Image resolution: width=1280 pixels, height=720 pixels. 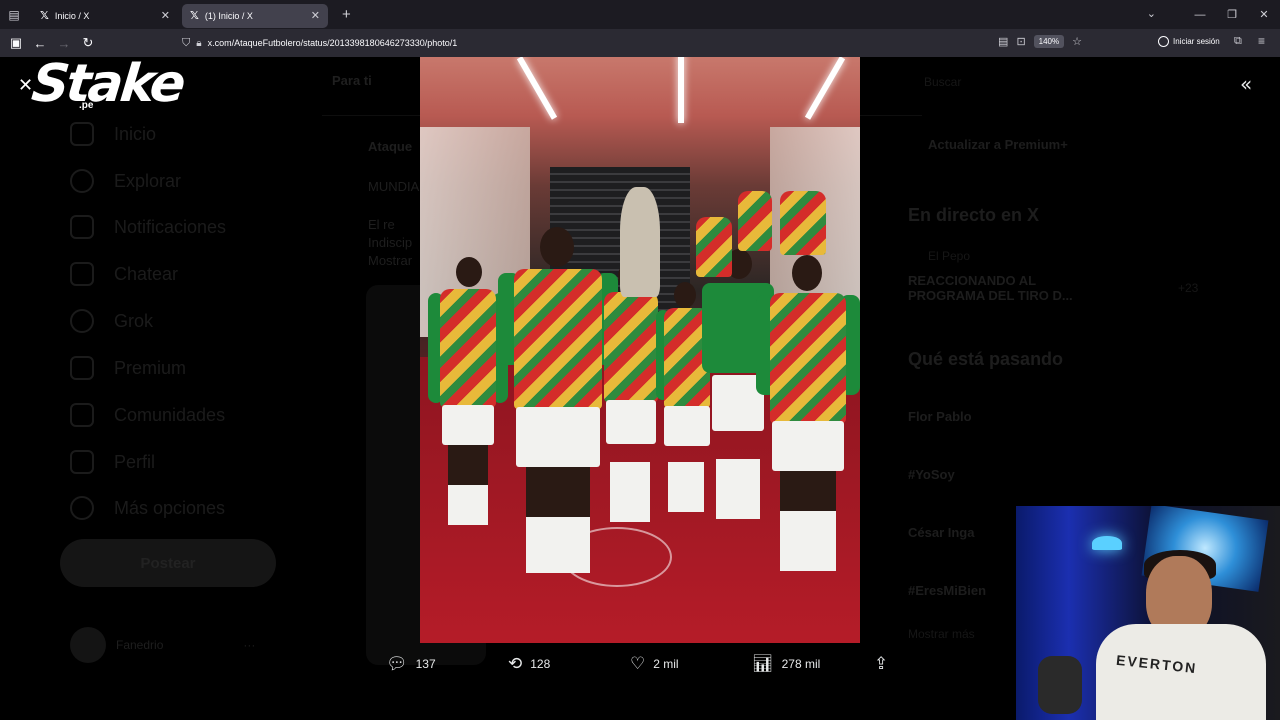 I want to click on sign-in-button: Iniciar sesión, so click(x=1189, y=41).